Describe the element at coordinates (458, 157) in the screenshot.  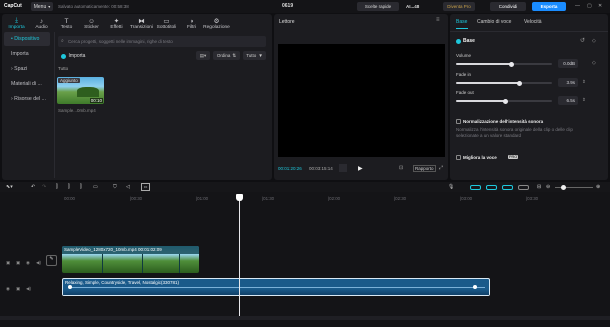
I see `enhance-checkbox` at that location.